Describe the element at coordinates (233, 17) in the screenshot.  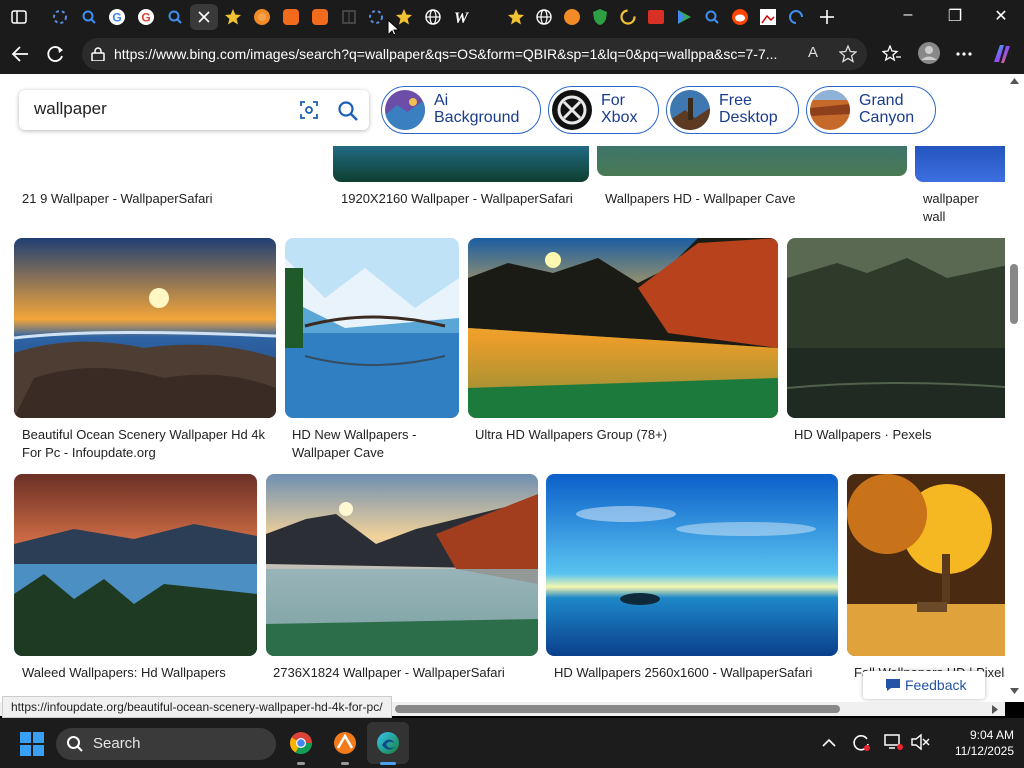
I see `tab-favorite-star-icon` at that location.